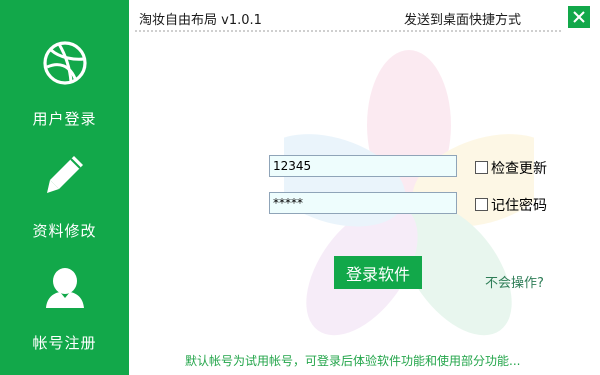 The height and width of the screenshot is (375, 600). I want to click on sidebar-item-register: 帐号注册, so click(64, 302).